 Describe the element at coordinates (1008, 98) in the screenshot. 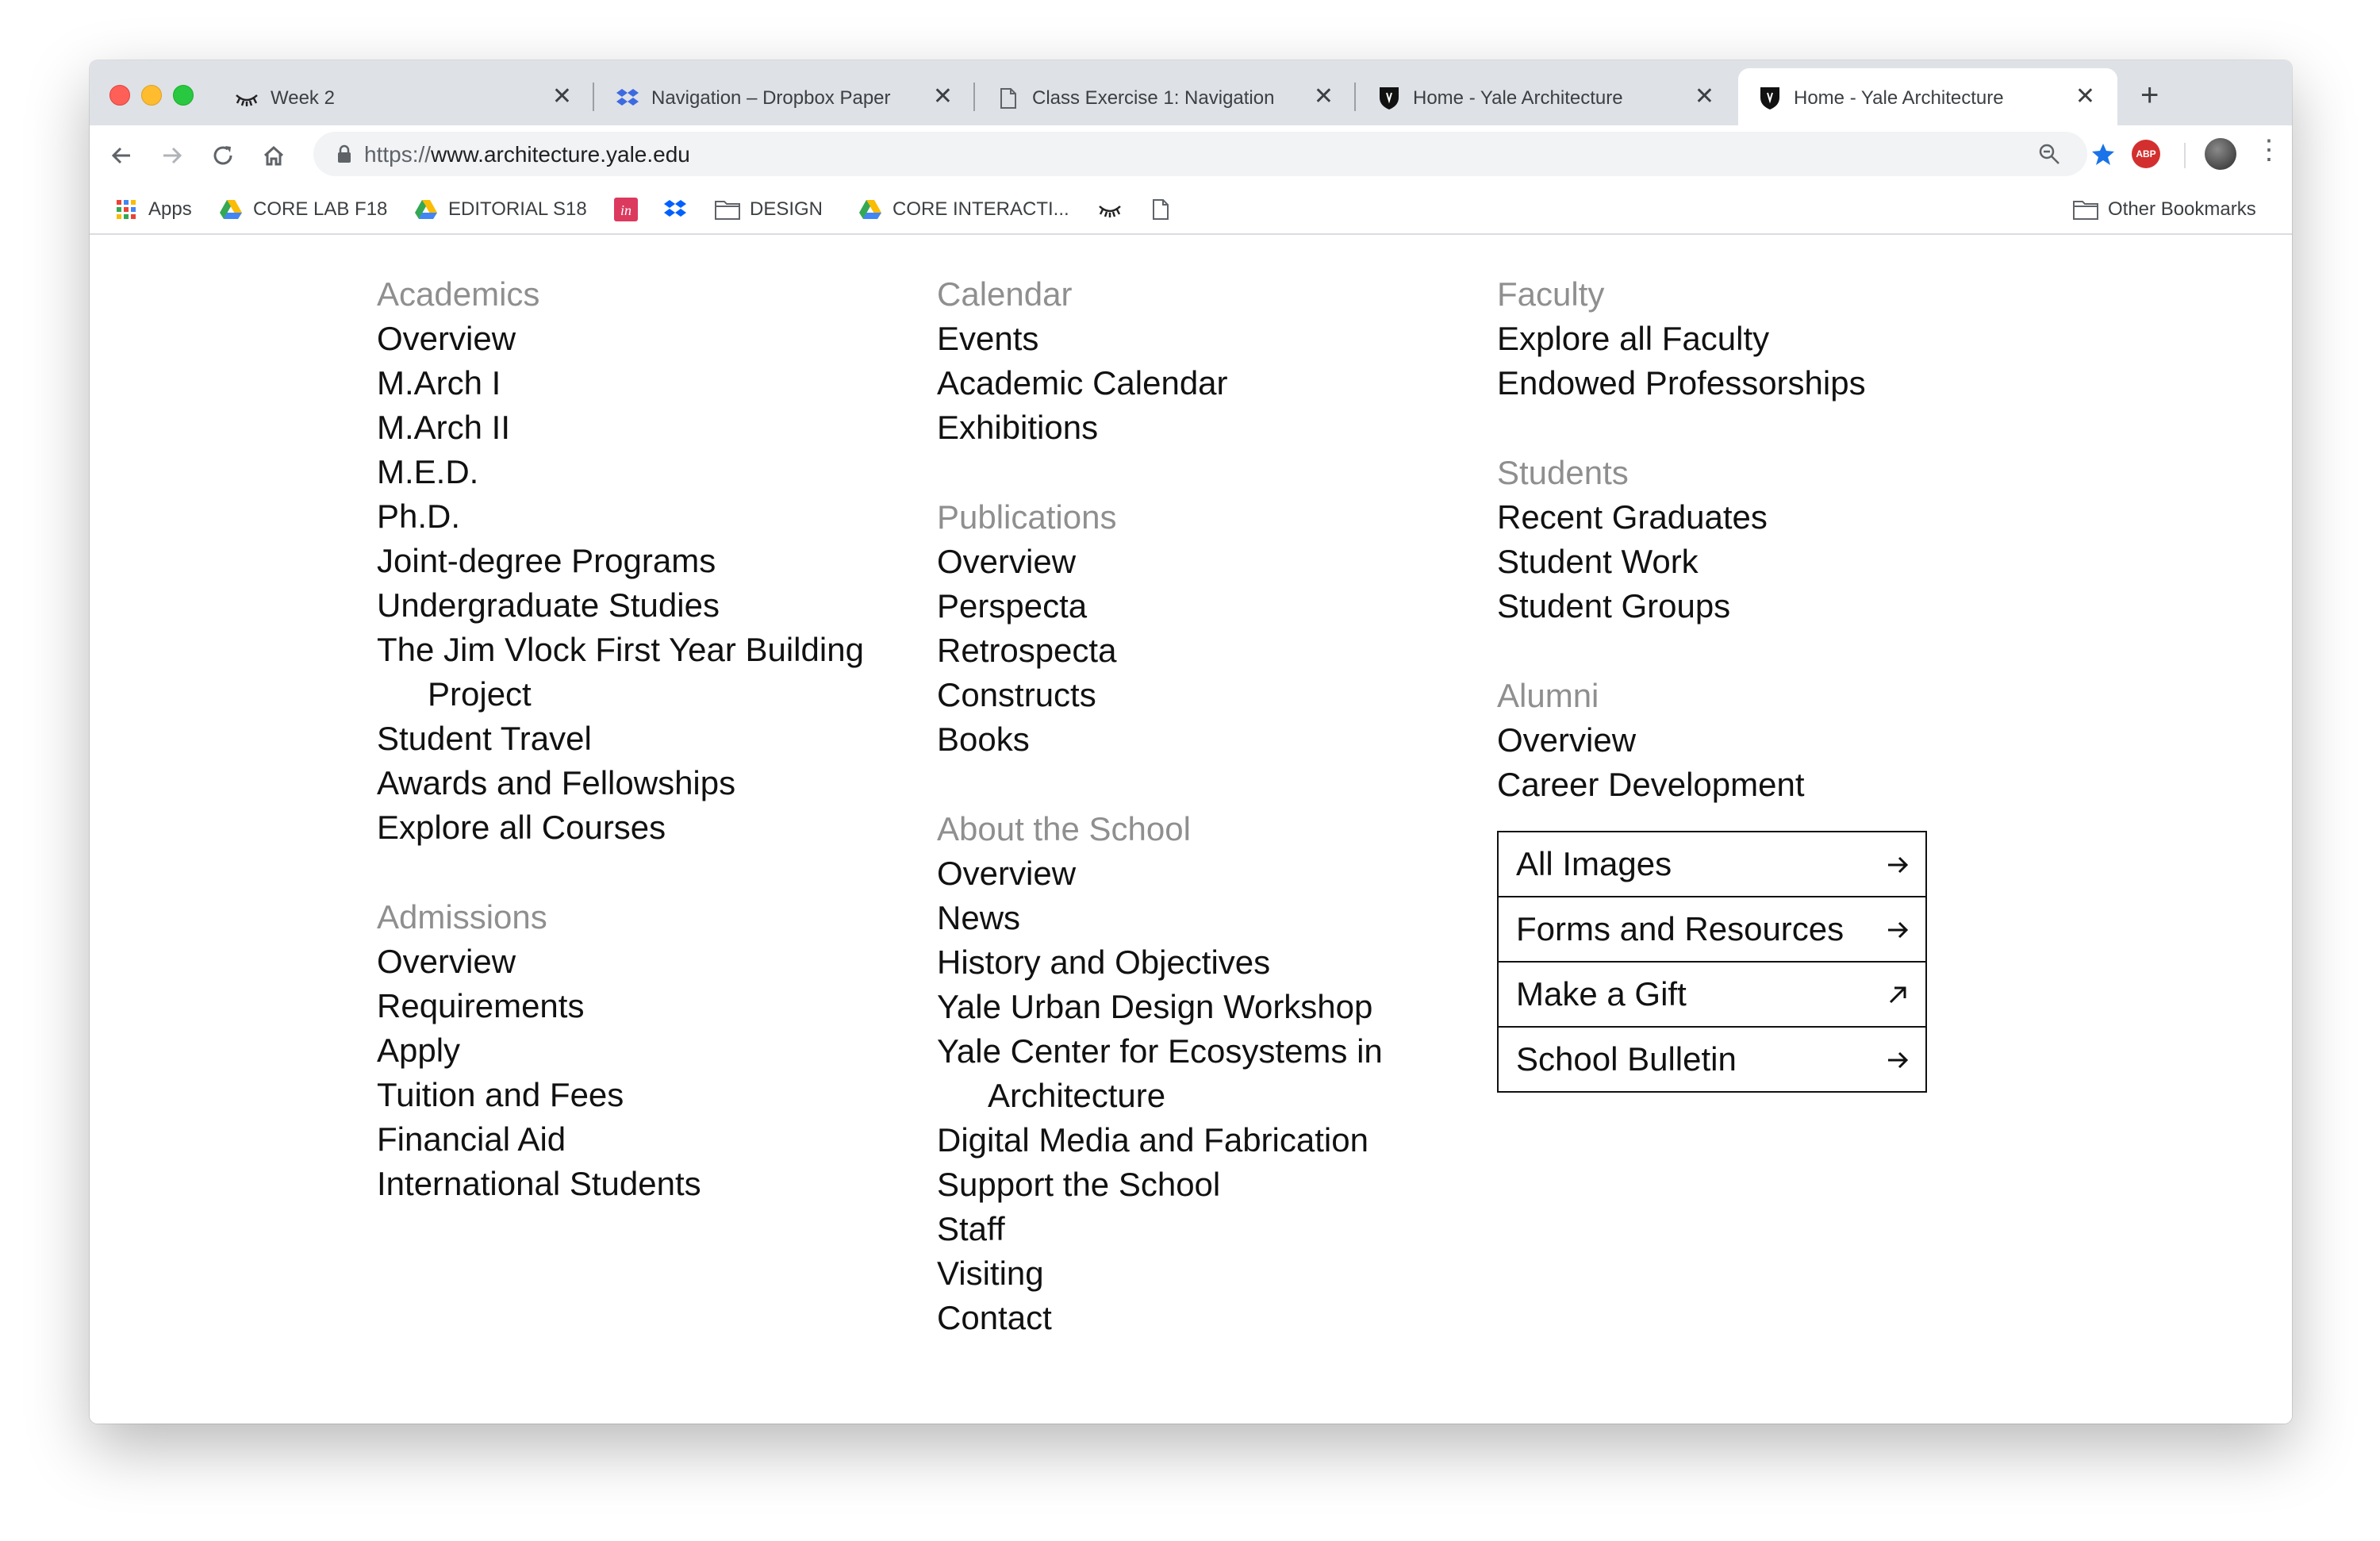

I see `document-icon` at that location.